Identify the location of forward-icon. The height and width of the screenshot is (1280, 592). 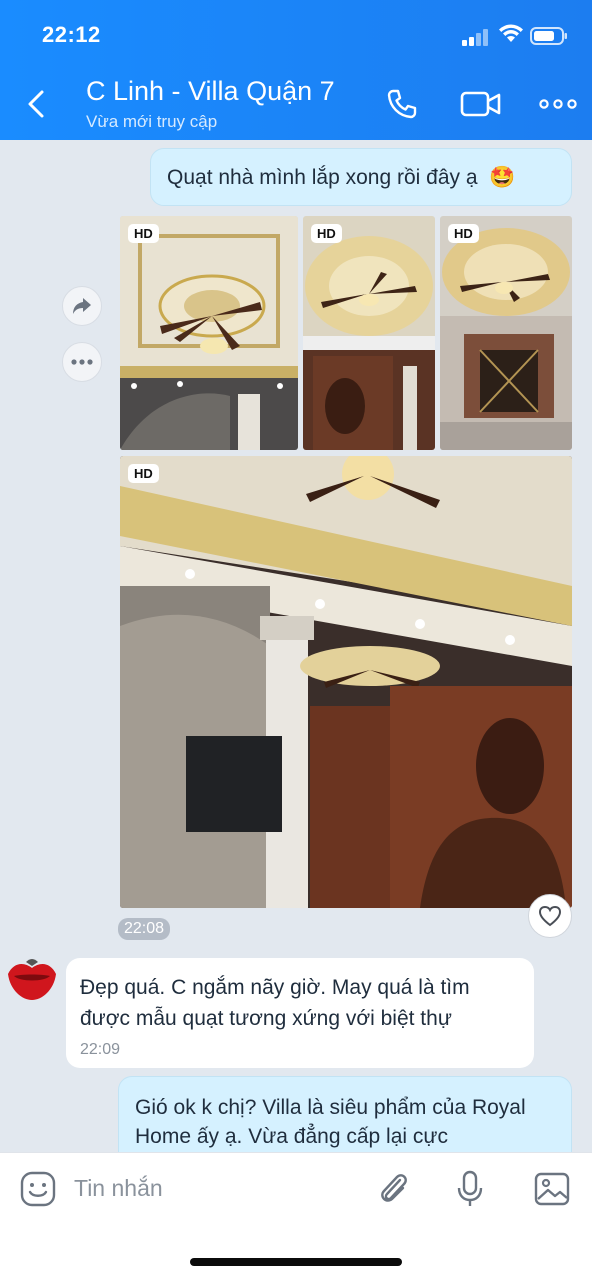
(82, 306).